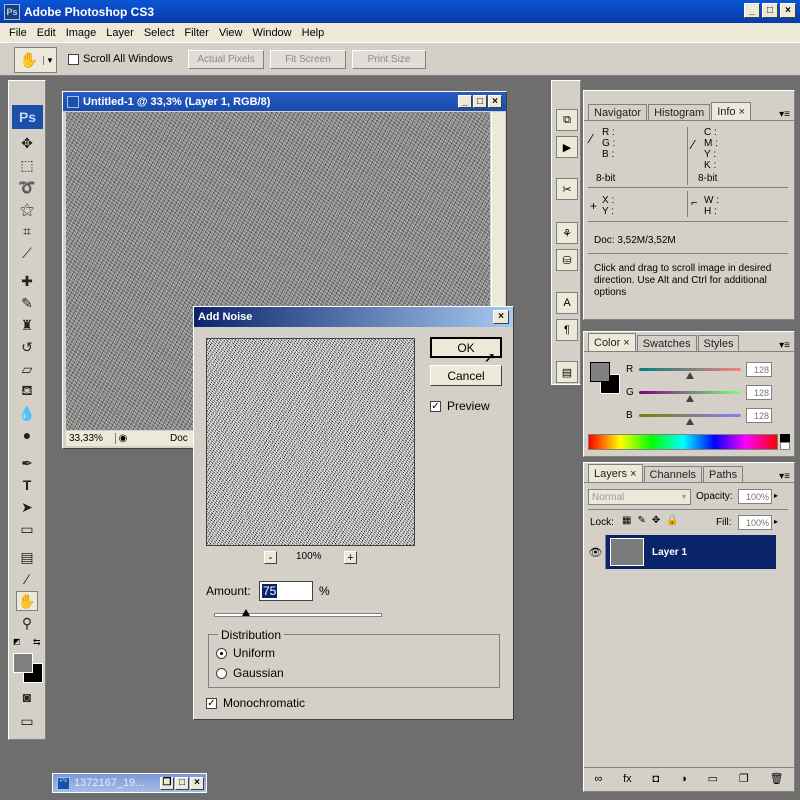 The height and width of the screenshot is (800, 800). I want to click on hand-tool-icon: ✋, so click(27, 601).